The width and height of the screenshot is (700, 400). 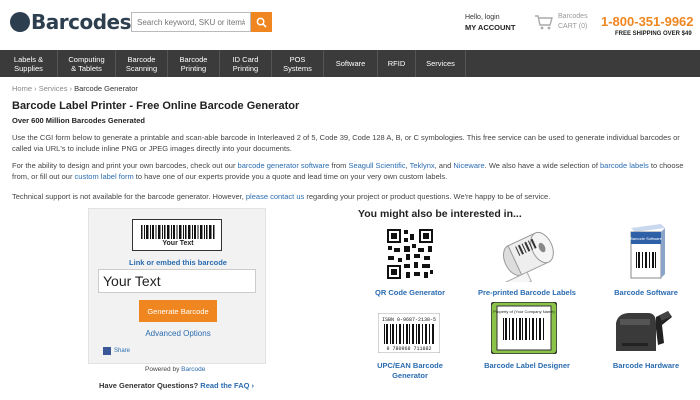 I want to click on facebook-icon, so click(x=107, y=351).